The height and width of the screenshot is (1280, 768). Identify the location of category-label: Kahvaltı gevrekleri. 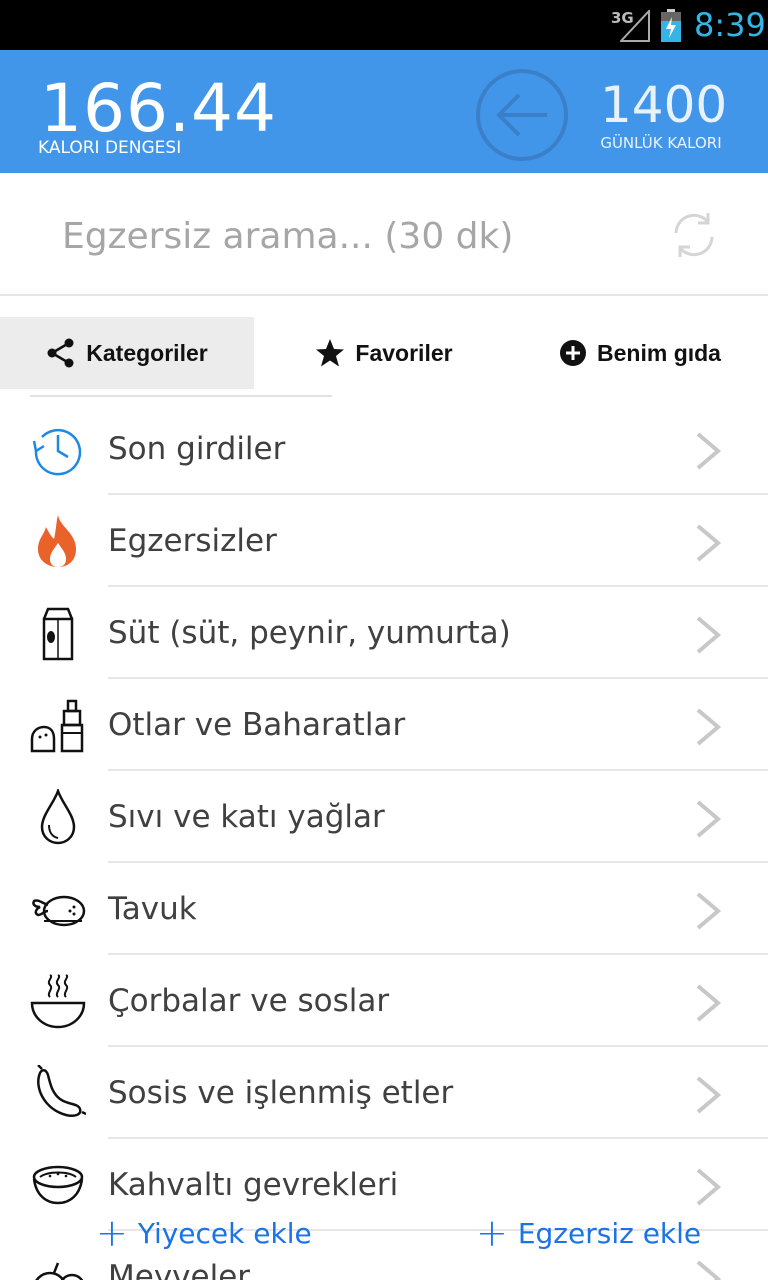
(253, 1185).